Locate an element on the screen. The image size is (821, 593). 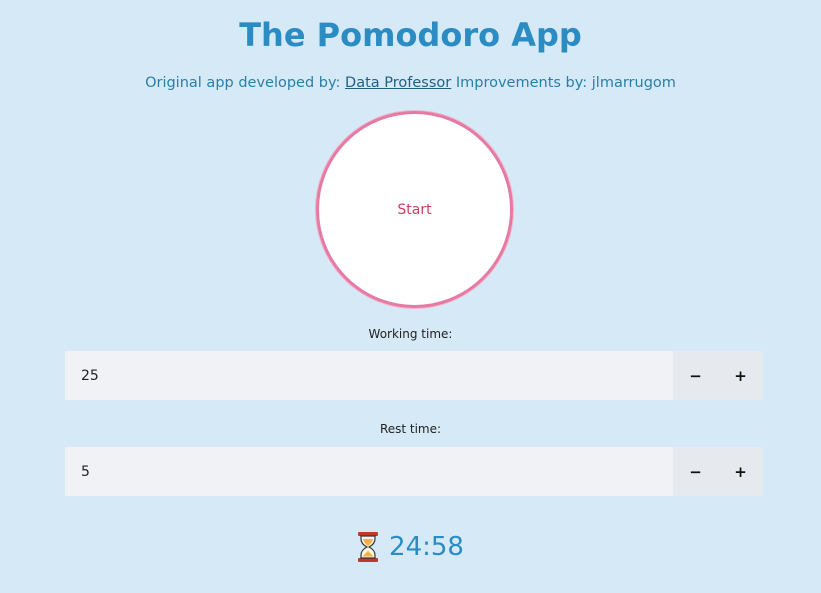
hourglass-icon is located at coordinates (368, 547).